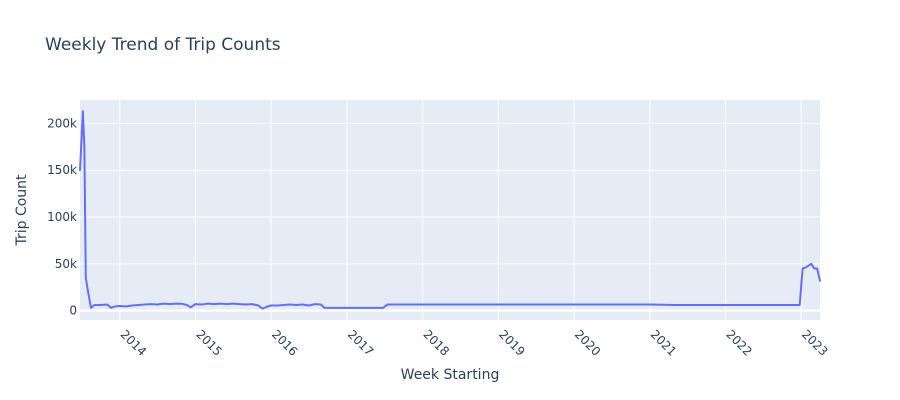 Image resolution: width=900 pixels, height=400 pixels. What do you see at coordinates (66, 264) in the screenshot?
I see `y-tick-label-50k: 50k` at bounding box center [66, 264].